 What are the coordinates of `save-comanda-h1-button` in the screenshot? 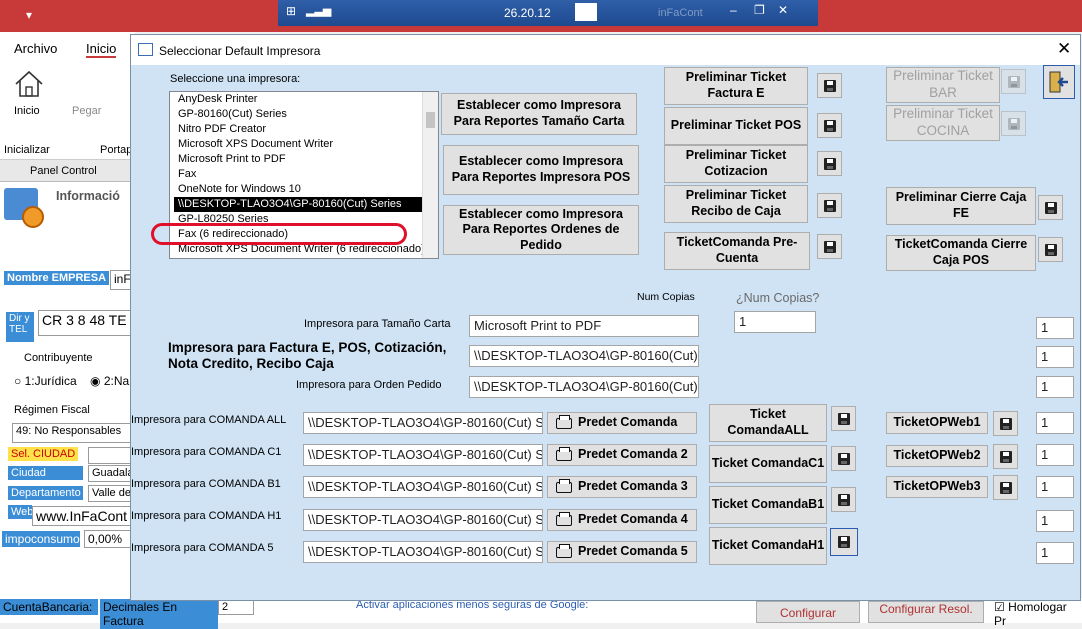 It's located at (844, 542).